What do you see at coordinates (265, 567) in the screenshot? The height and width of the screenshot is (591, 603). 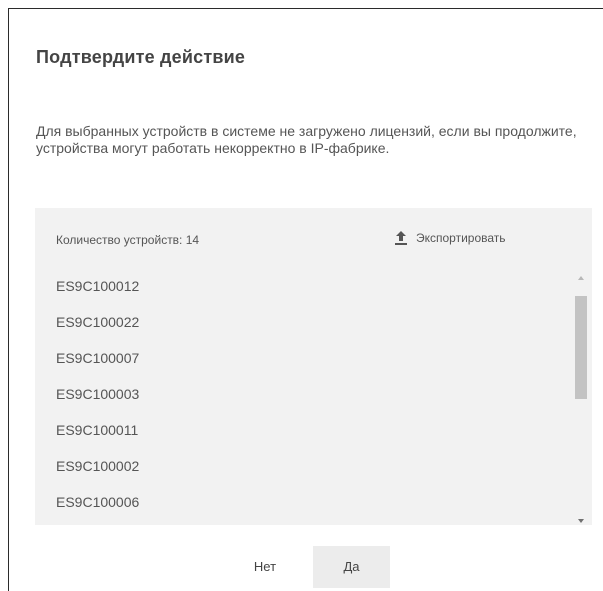 I see `no-button: Нет` at bounding box center [265, 567].